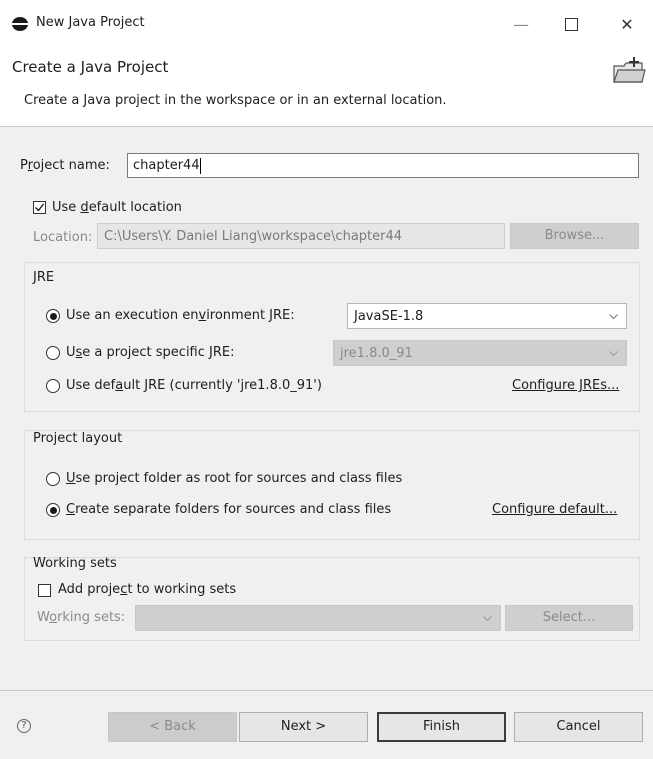  What do you see at coordinates (172, 727) in the screenshot?
I see `back-button: < Back` at bounding box center [172, 727].